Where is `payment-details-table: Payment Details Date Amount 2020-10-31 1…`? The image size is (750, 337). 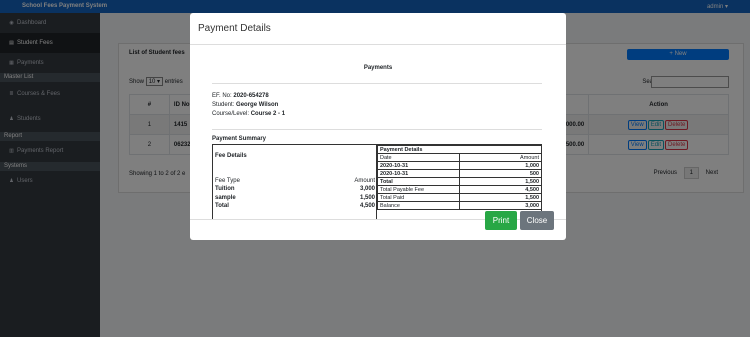 payment-details-table: Payment Details Date Amount 2020-10-31 1… is located at coordinates (459, 177).